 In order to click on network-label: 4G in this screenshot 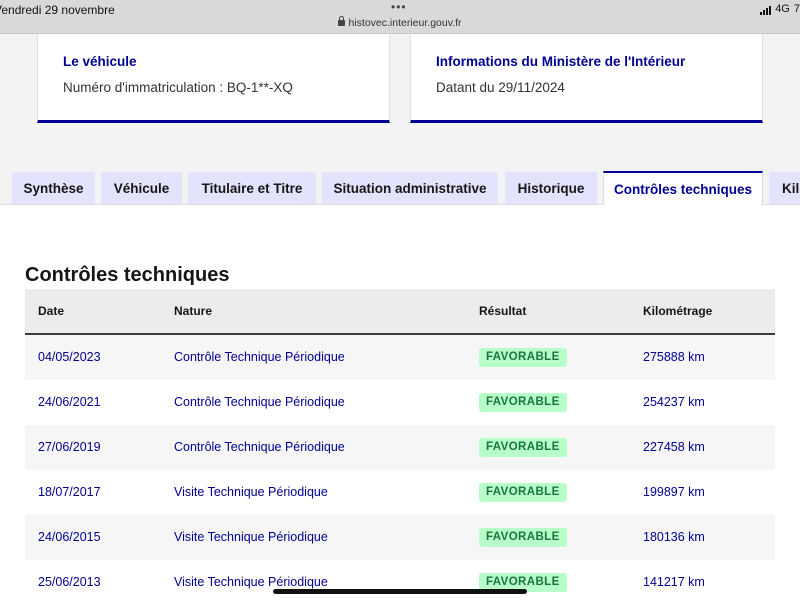, I will do `click(782, 9)`.